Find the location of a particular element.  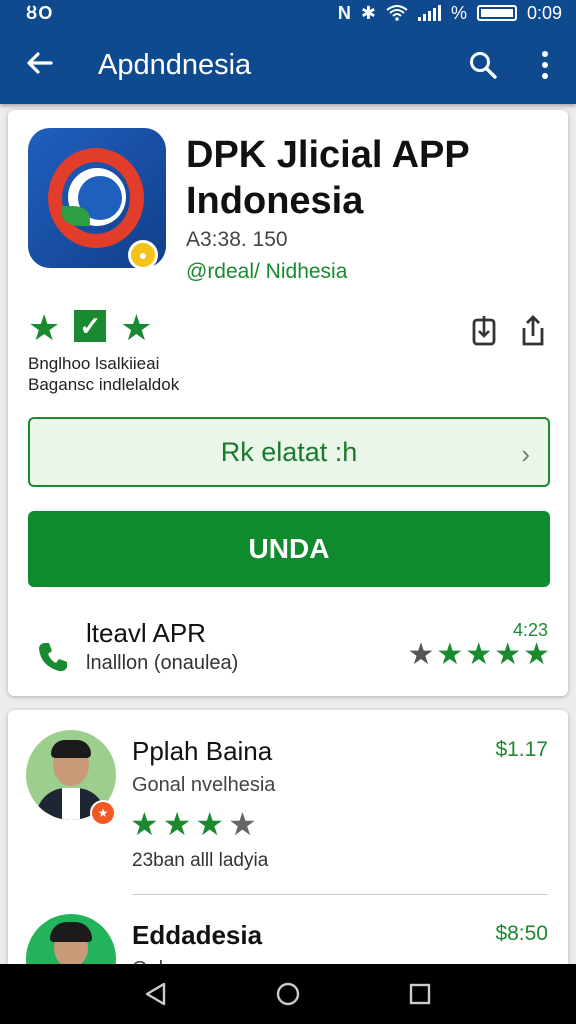

navigation-bar is located at coordinates (288, 994).